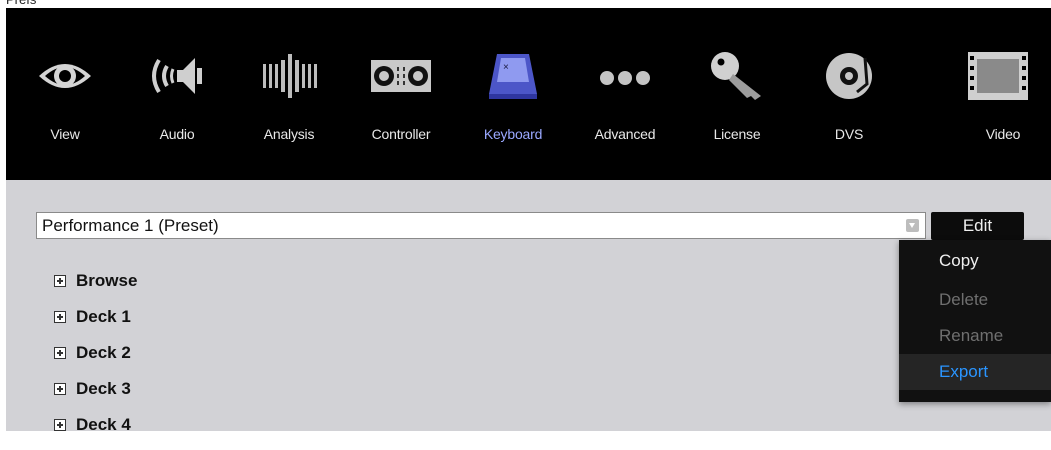 The height and width of the screenshot is (450, 1051). I want to click on tree-item-deck-3: Deck 3, so click(95, 396).